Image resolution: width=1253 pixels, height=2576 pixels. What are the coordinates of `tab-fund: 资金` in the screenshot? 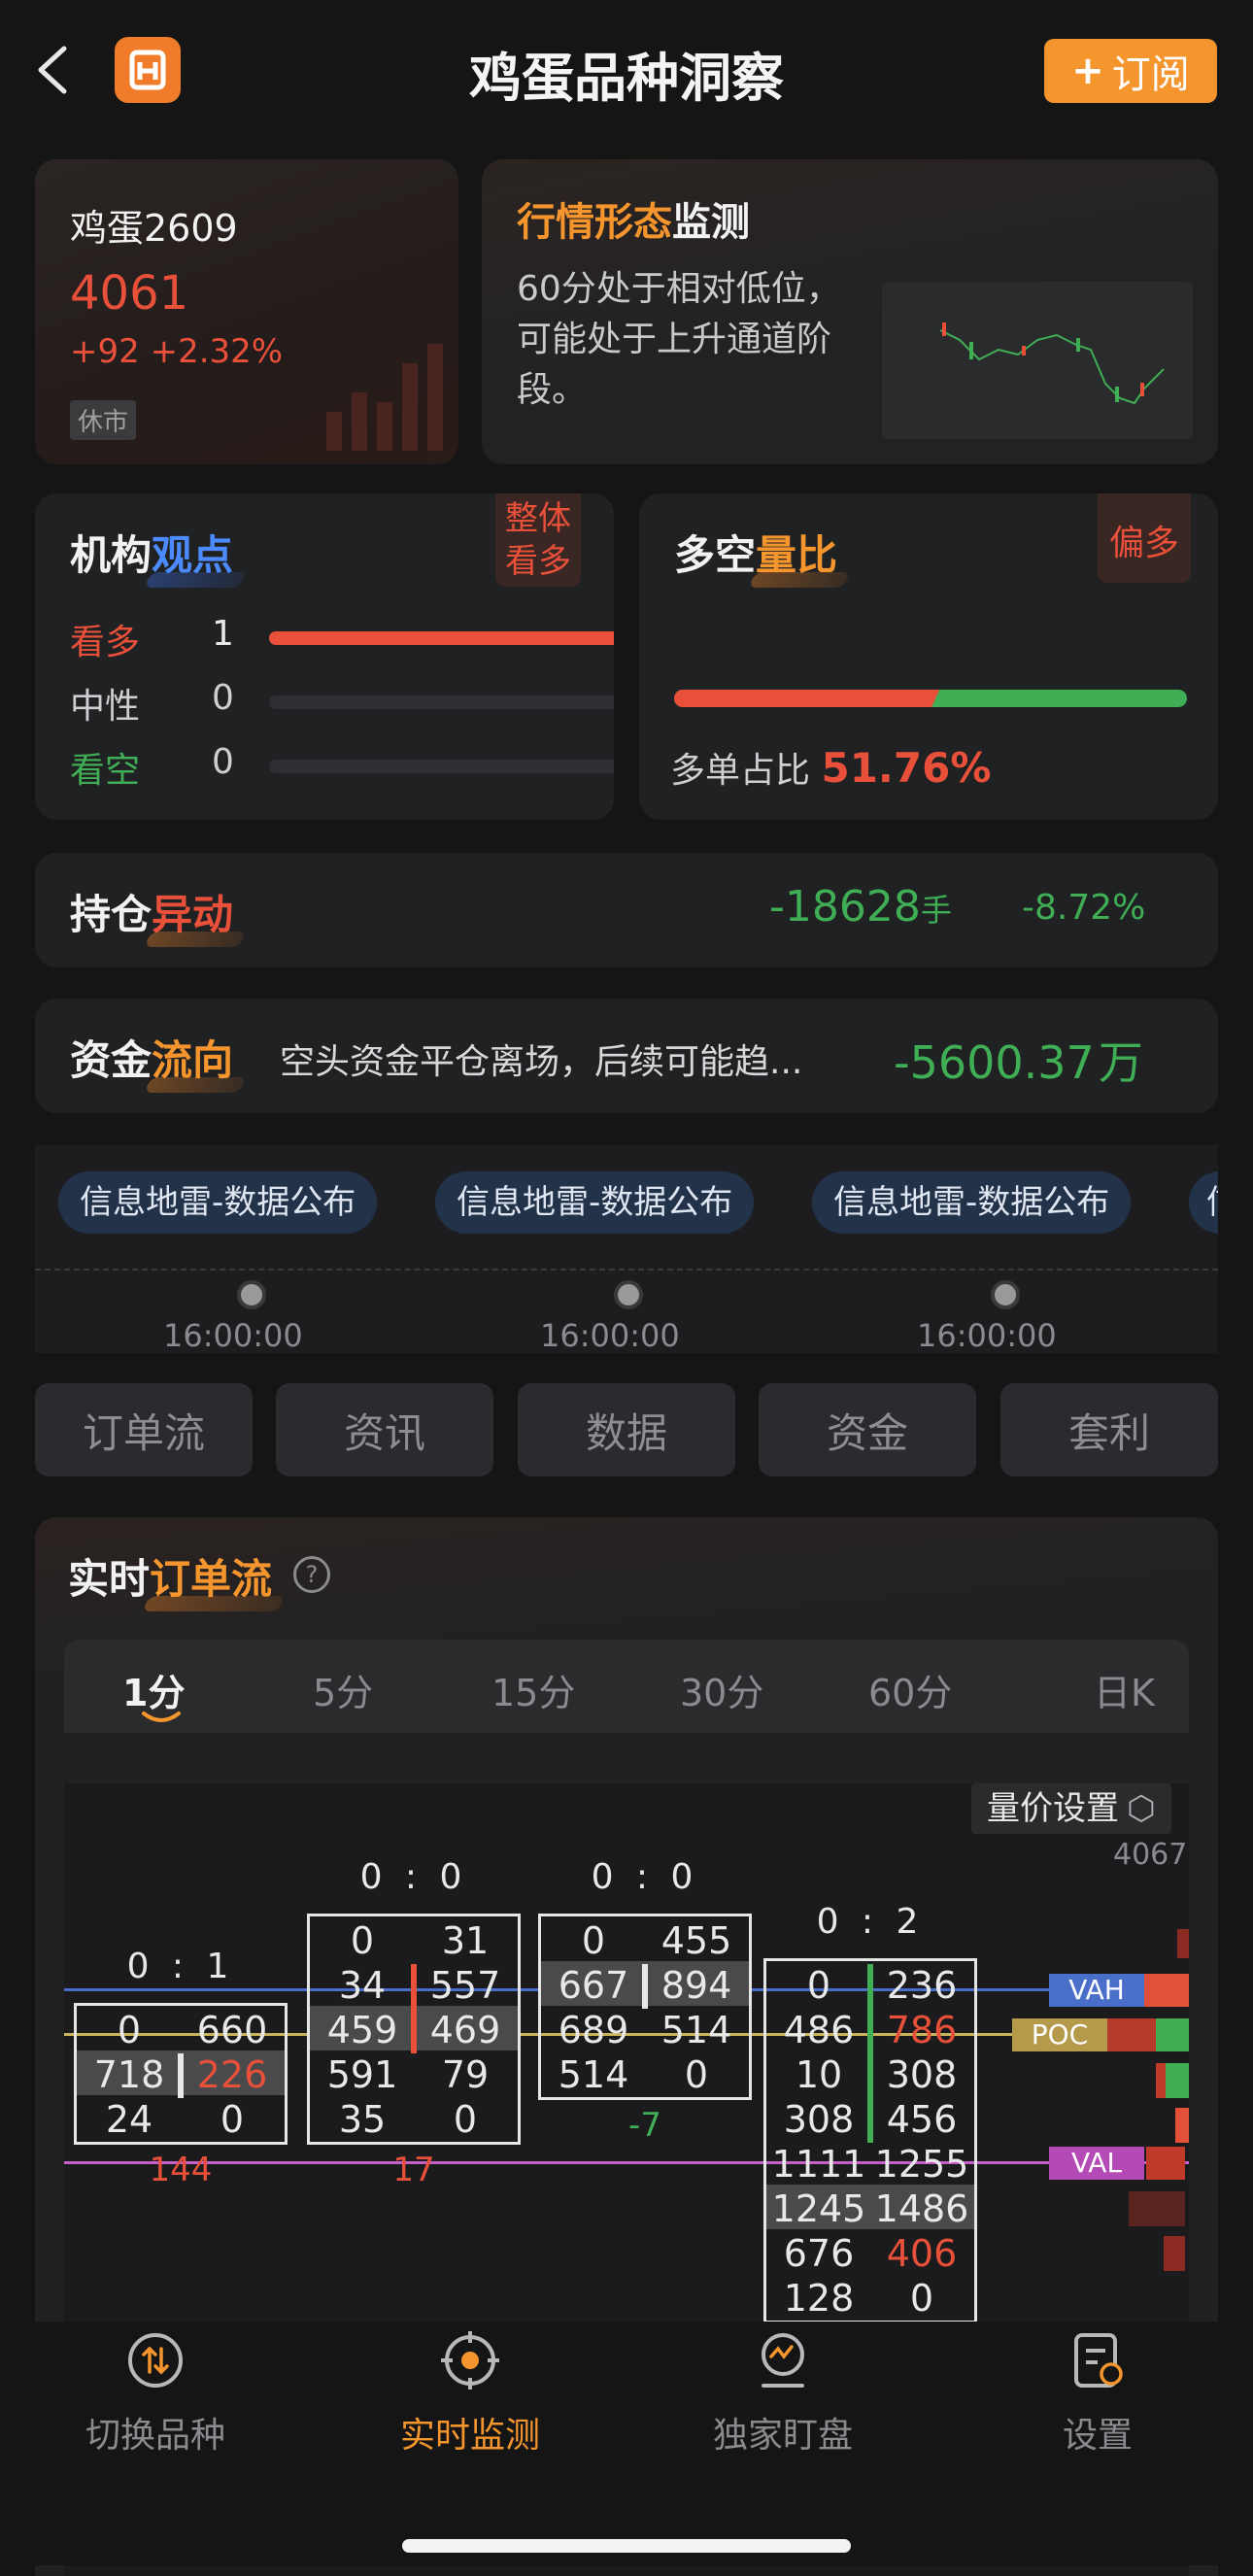 It's located at (868, 1429).